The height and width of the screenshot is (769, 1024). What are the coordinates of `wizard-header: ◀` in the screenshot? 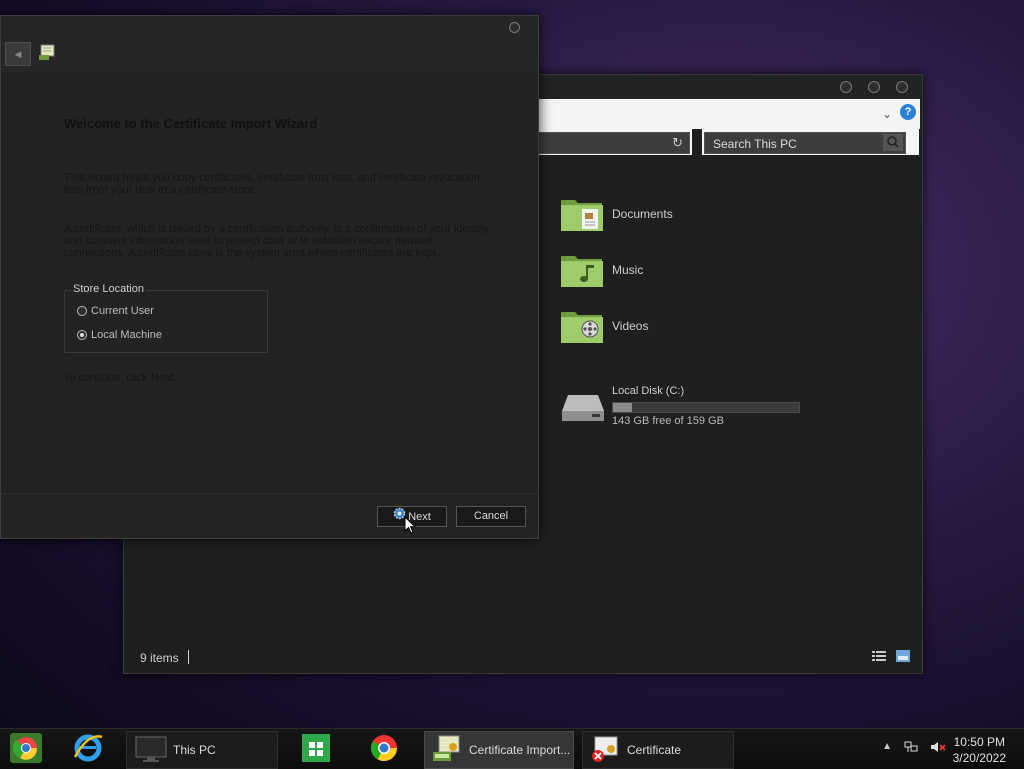 It's located at (269, 44).